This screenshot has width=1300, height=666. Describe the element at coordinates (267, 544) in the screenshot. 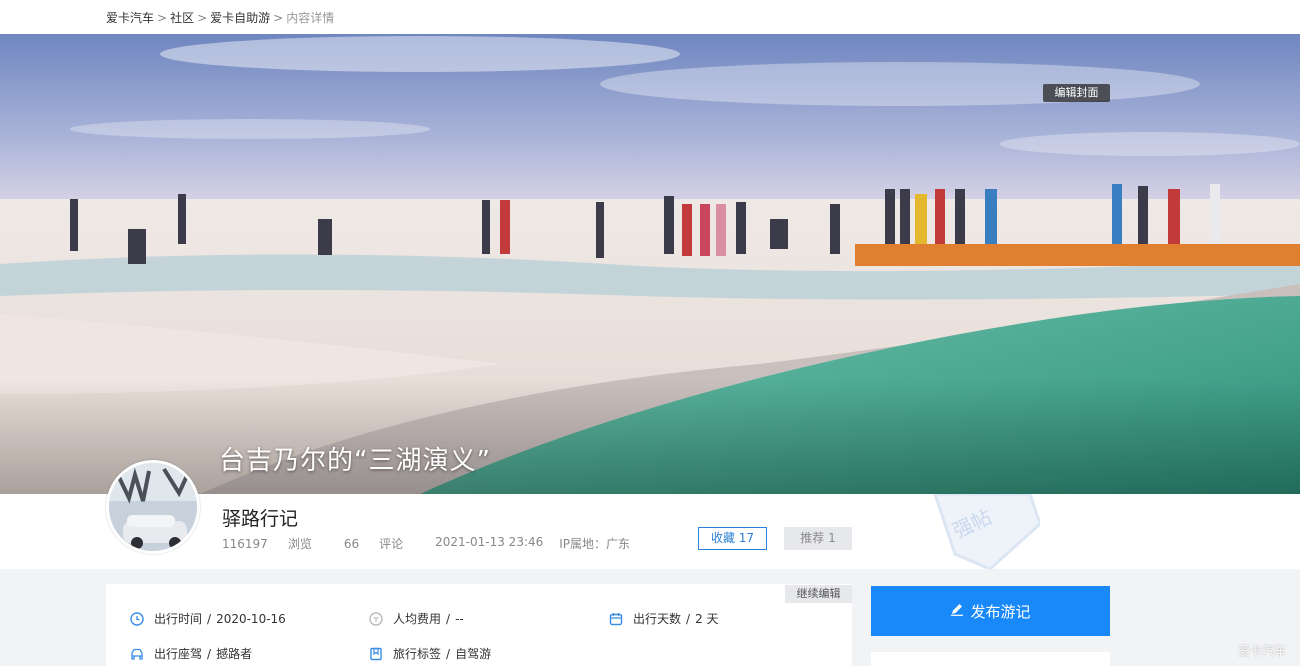

I see `view-count: 116197 浏览` at that location.